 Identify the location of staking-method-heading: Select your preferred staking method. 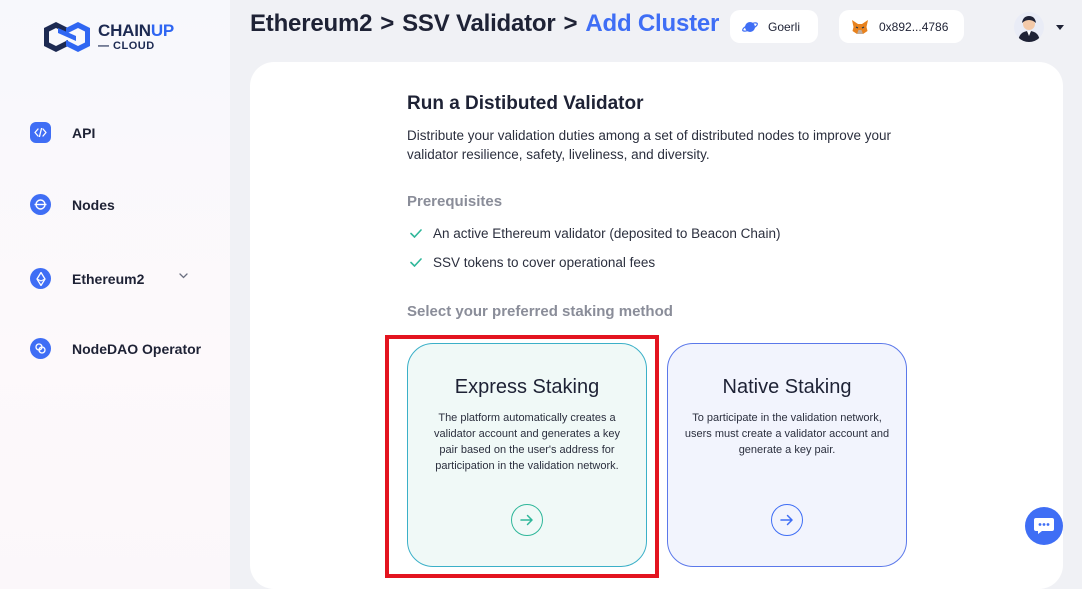
(540, 311).